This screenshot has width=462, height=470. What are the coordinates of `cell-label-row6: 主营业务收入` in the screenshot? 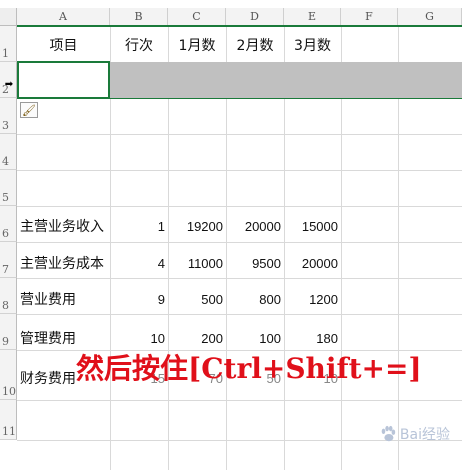 It's located at (62, 226).